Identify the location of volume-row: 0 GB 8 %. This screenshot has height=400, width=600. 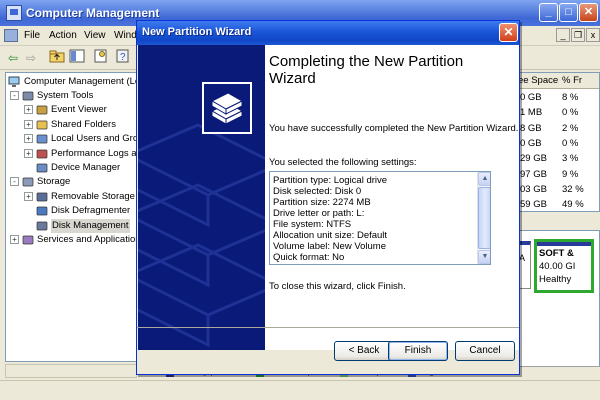
(557, 99).